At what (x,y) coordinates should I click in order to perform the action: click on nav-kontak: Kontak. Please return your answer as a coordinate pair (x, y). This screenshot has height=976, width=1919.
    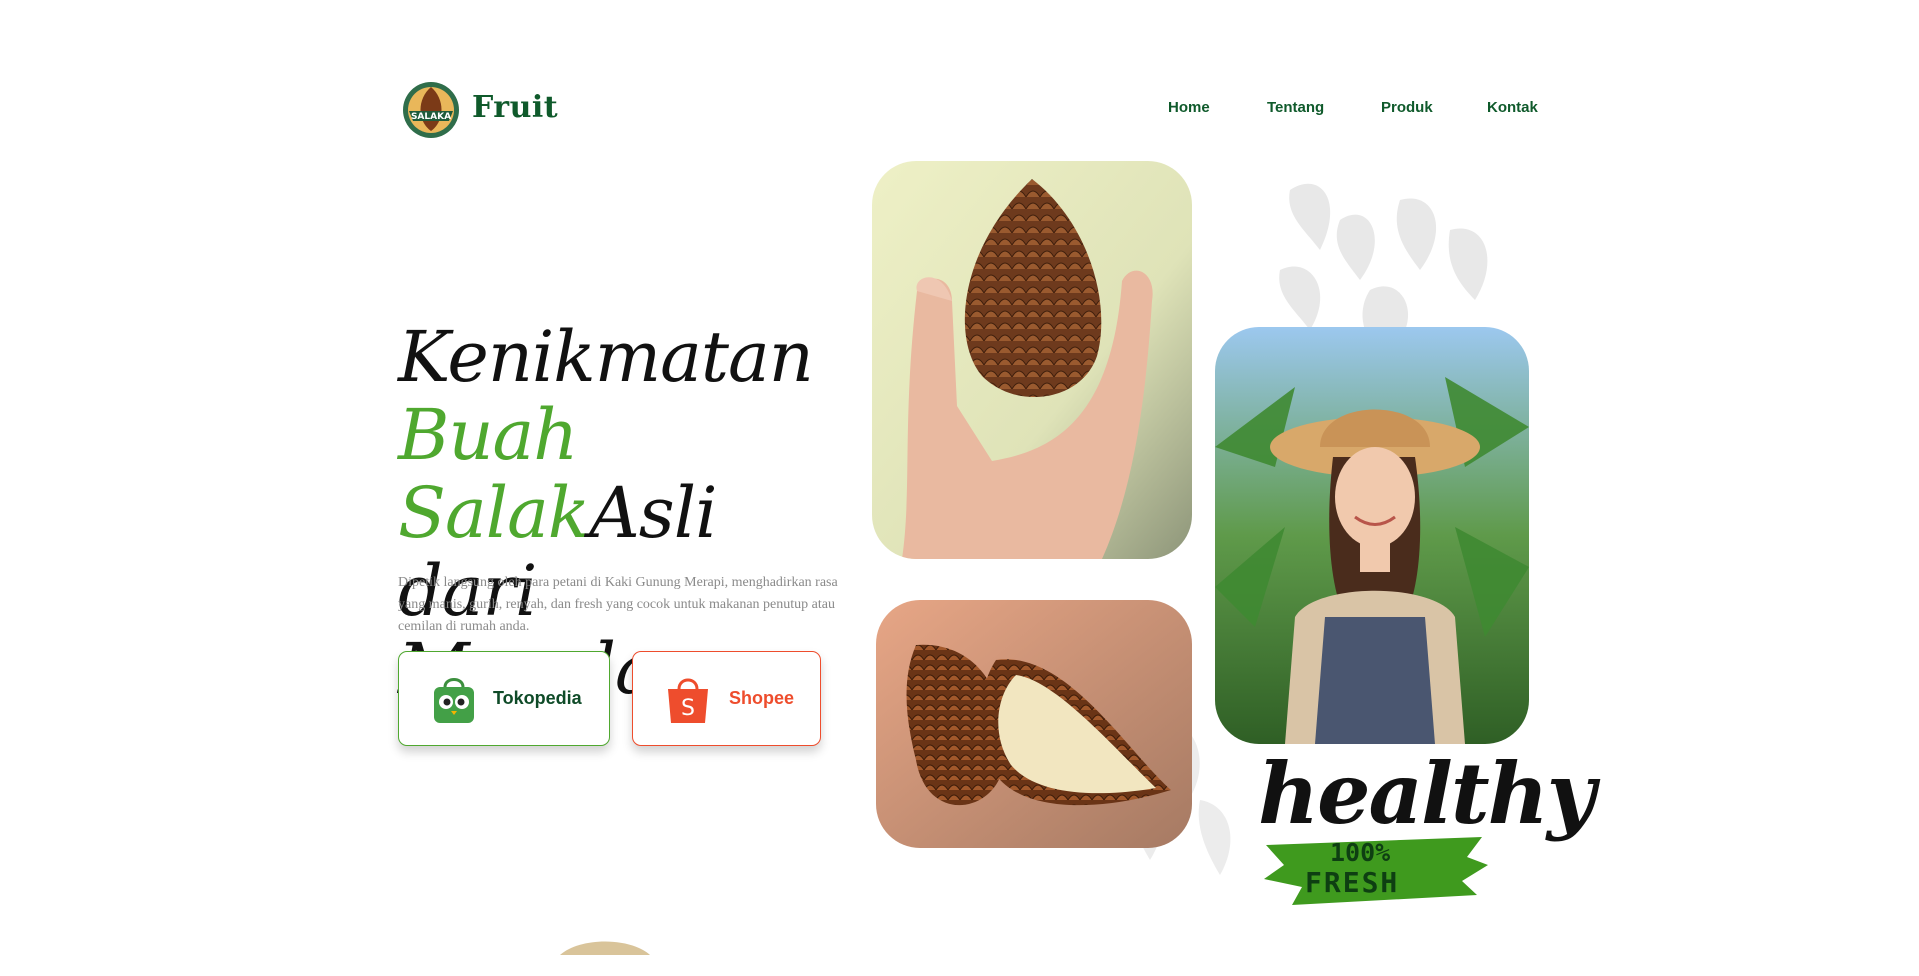
    Looking at the image, I should click on (1512, 107).